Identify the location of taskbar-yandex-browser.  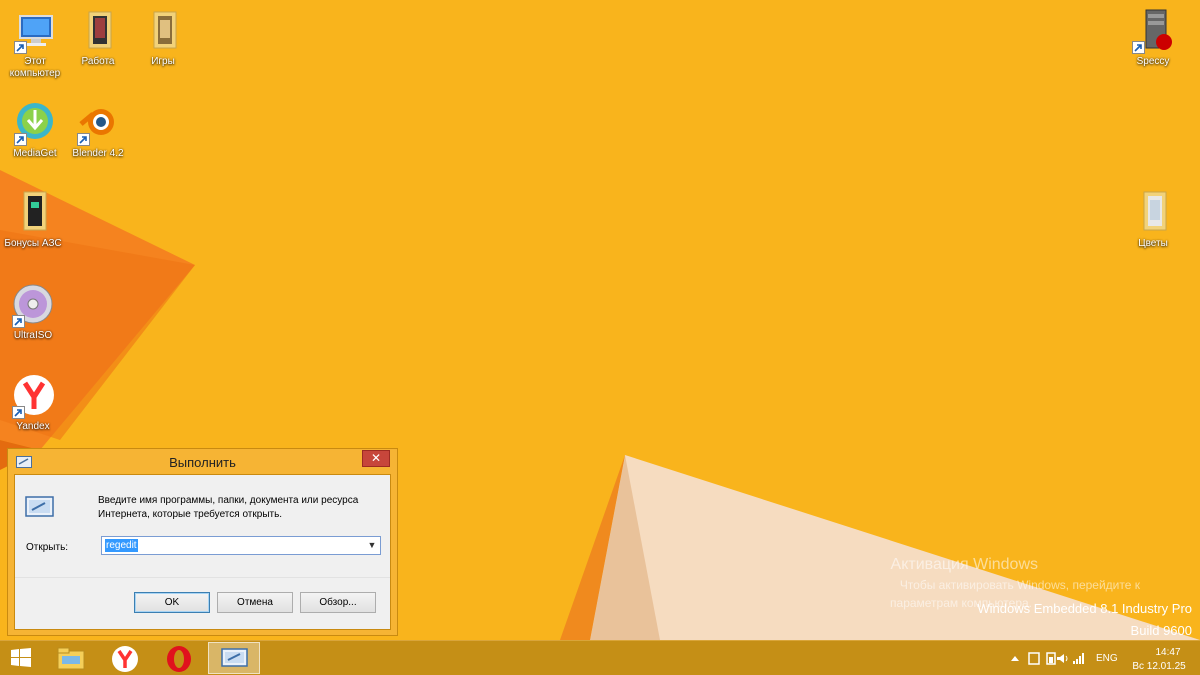
(125, 658).